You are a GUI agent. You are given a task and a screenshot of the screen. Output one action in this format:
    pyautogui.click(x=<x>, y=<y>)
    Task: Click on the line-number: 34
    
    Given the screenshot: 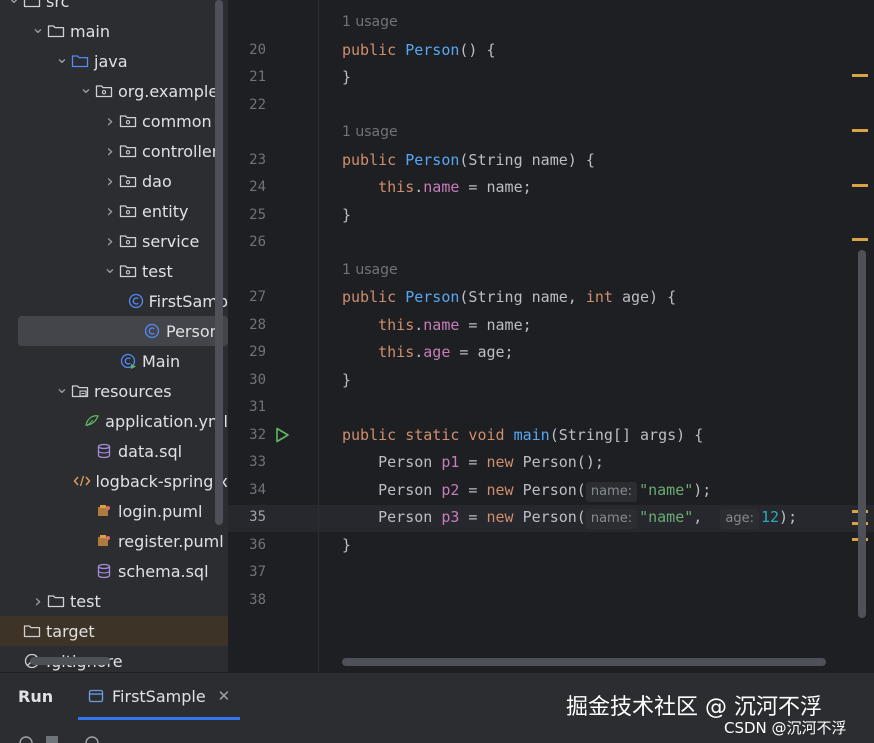 What is the action you would take?
    pyautogui.click(x=247, y=490)
    